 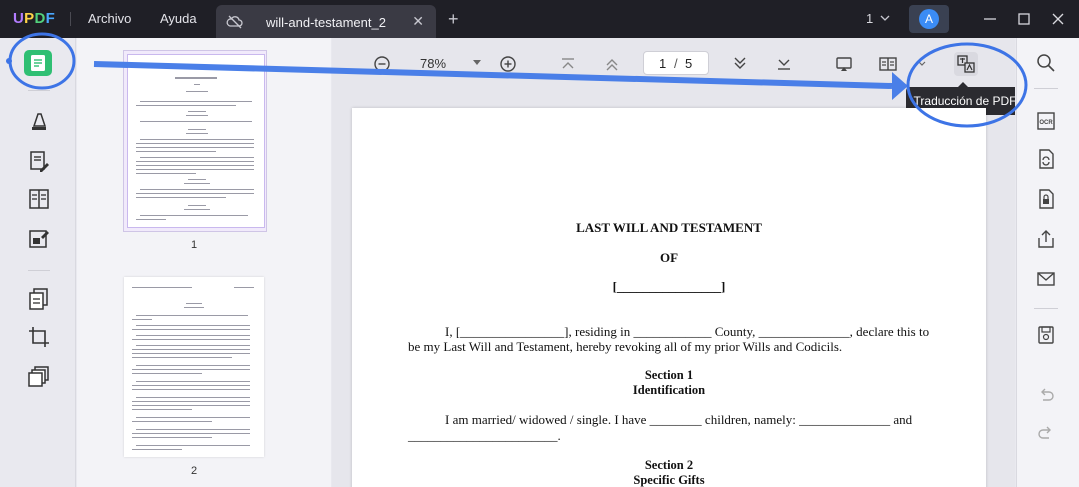 I want to click on avatar: A, so click(x=929, y=19).